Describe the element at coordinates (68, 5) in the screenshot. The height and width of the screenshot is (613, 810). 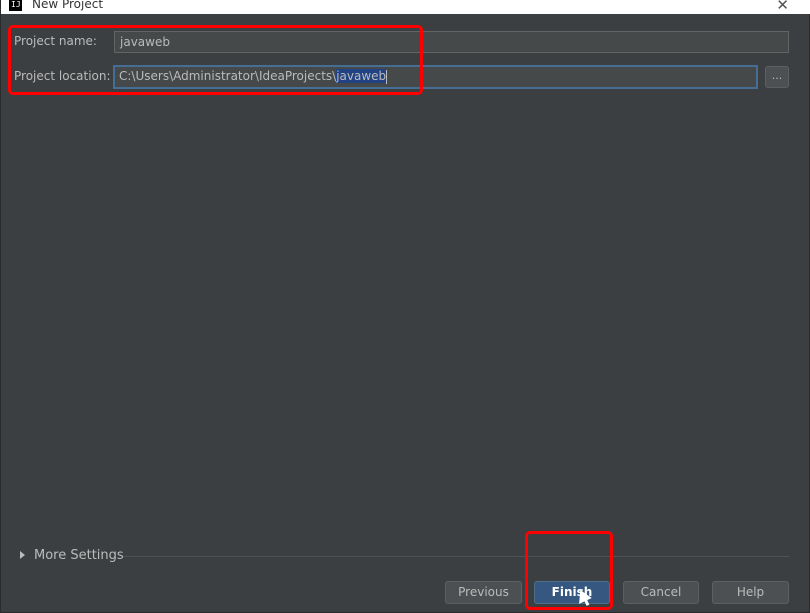
I see `window-title: New Project` at that location.